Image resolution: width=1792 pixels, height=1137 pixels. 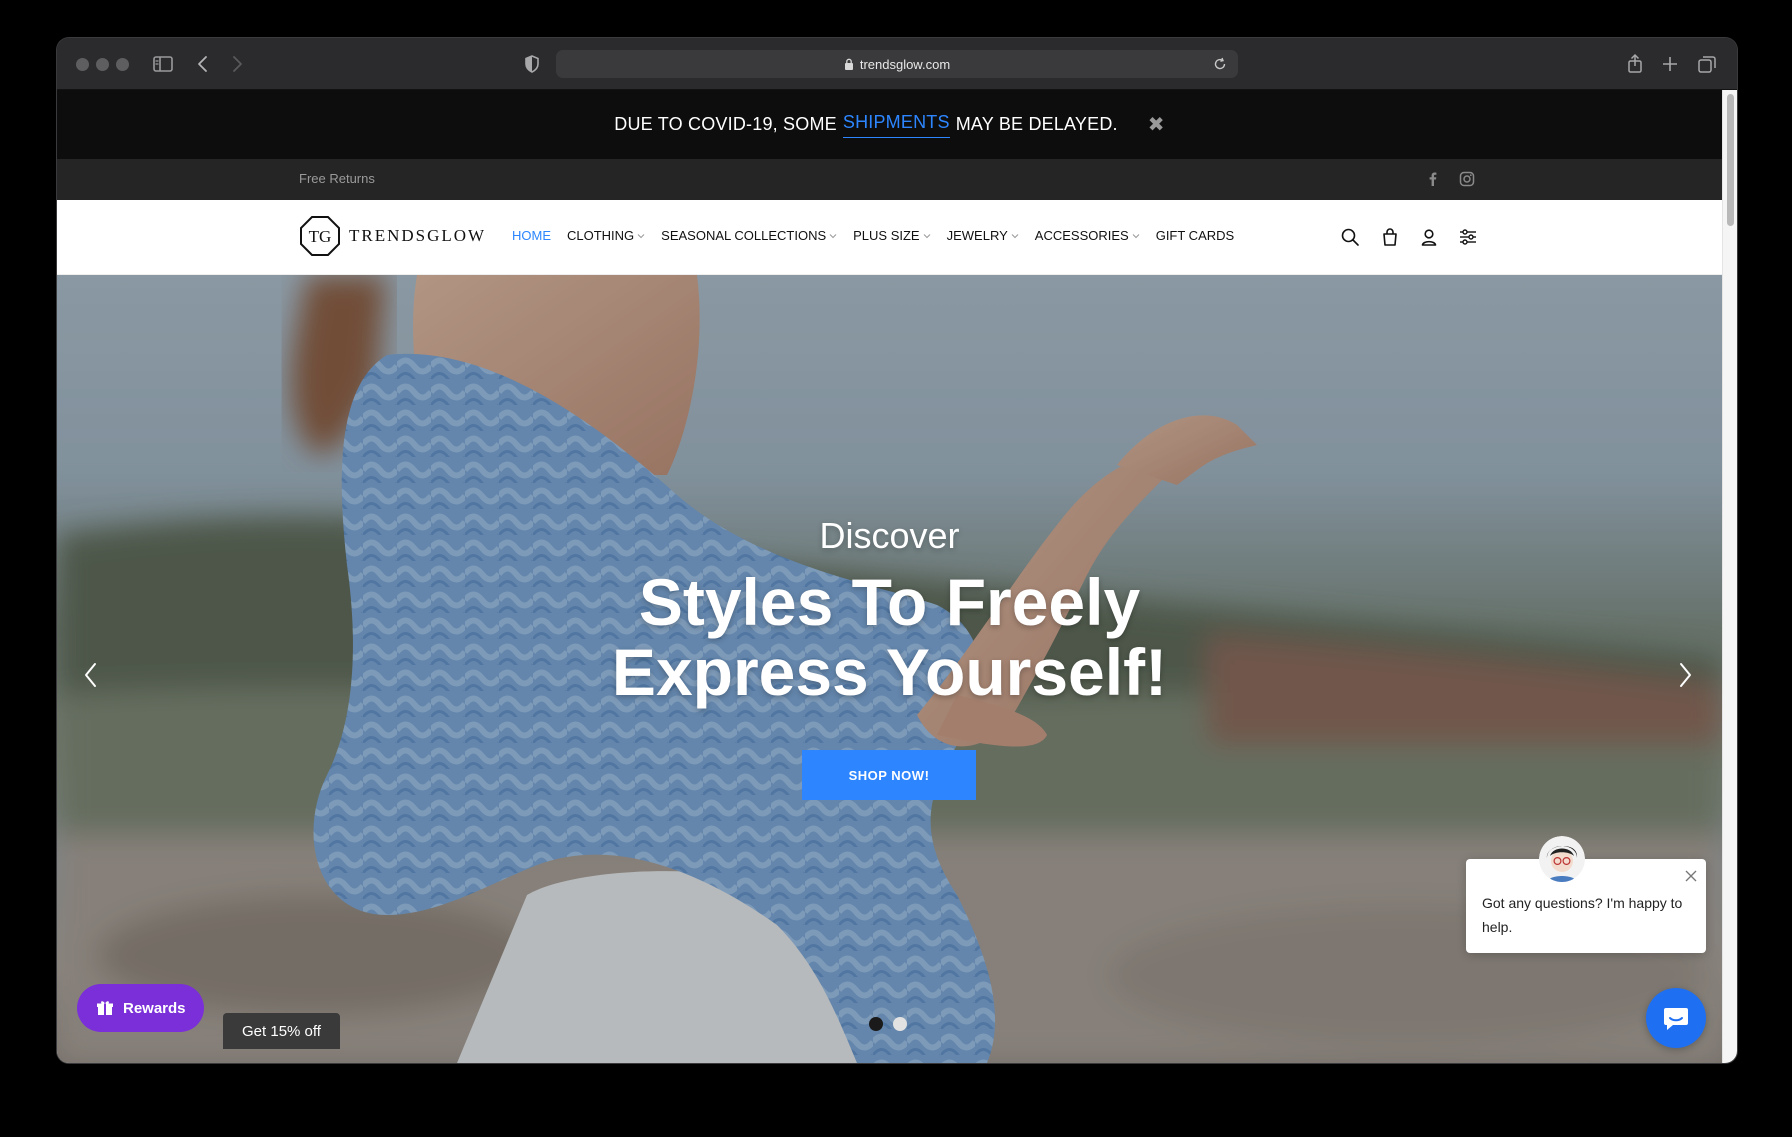 I want to click on menu-label: JEWELRY, so click(x=977, y=235).